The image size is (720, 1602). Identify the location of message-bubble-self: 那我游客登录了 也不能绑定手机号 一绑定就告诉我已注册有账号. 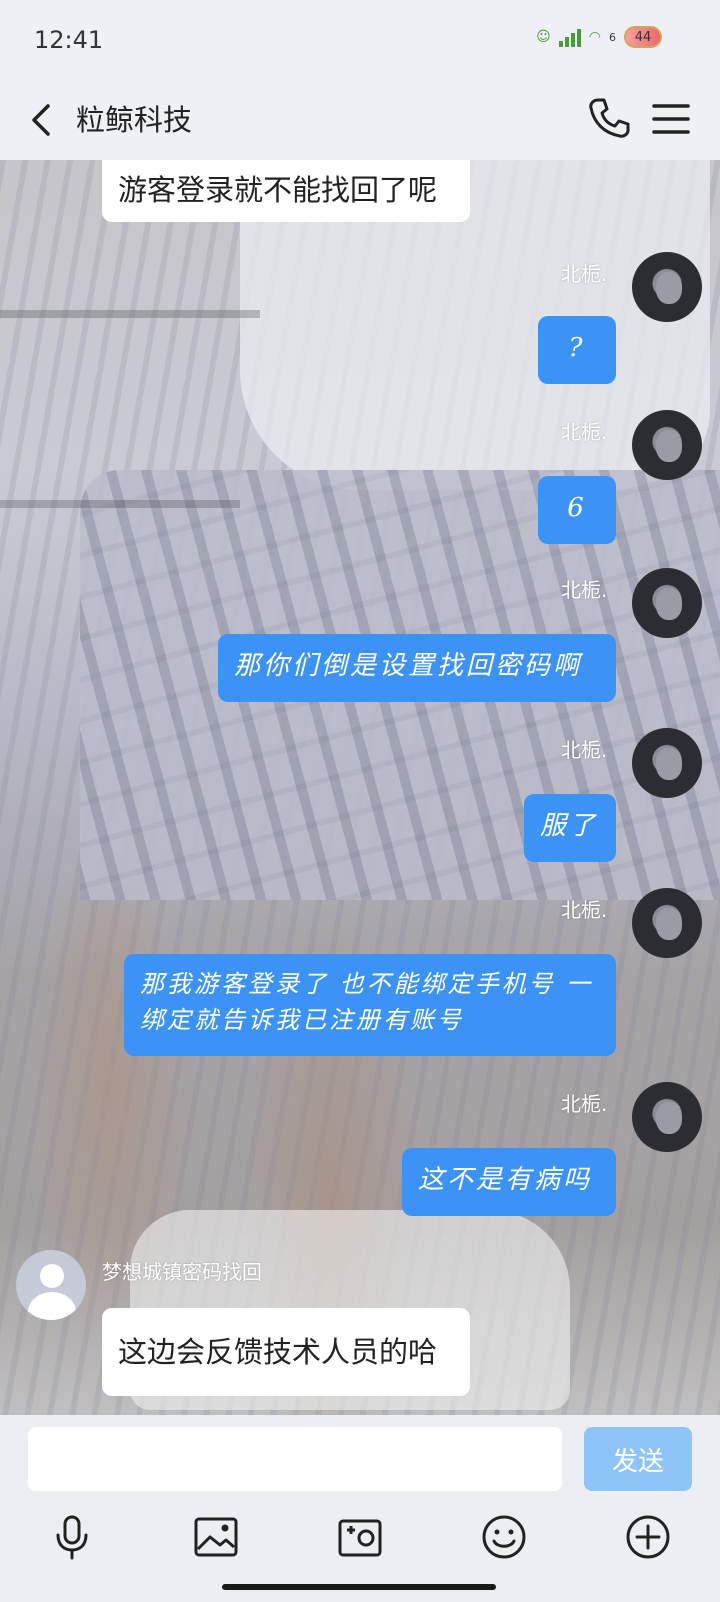
(370, 1005).